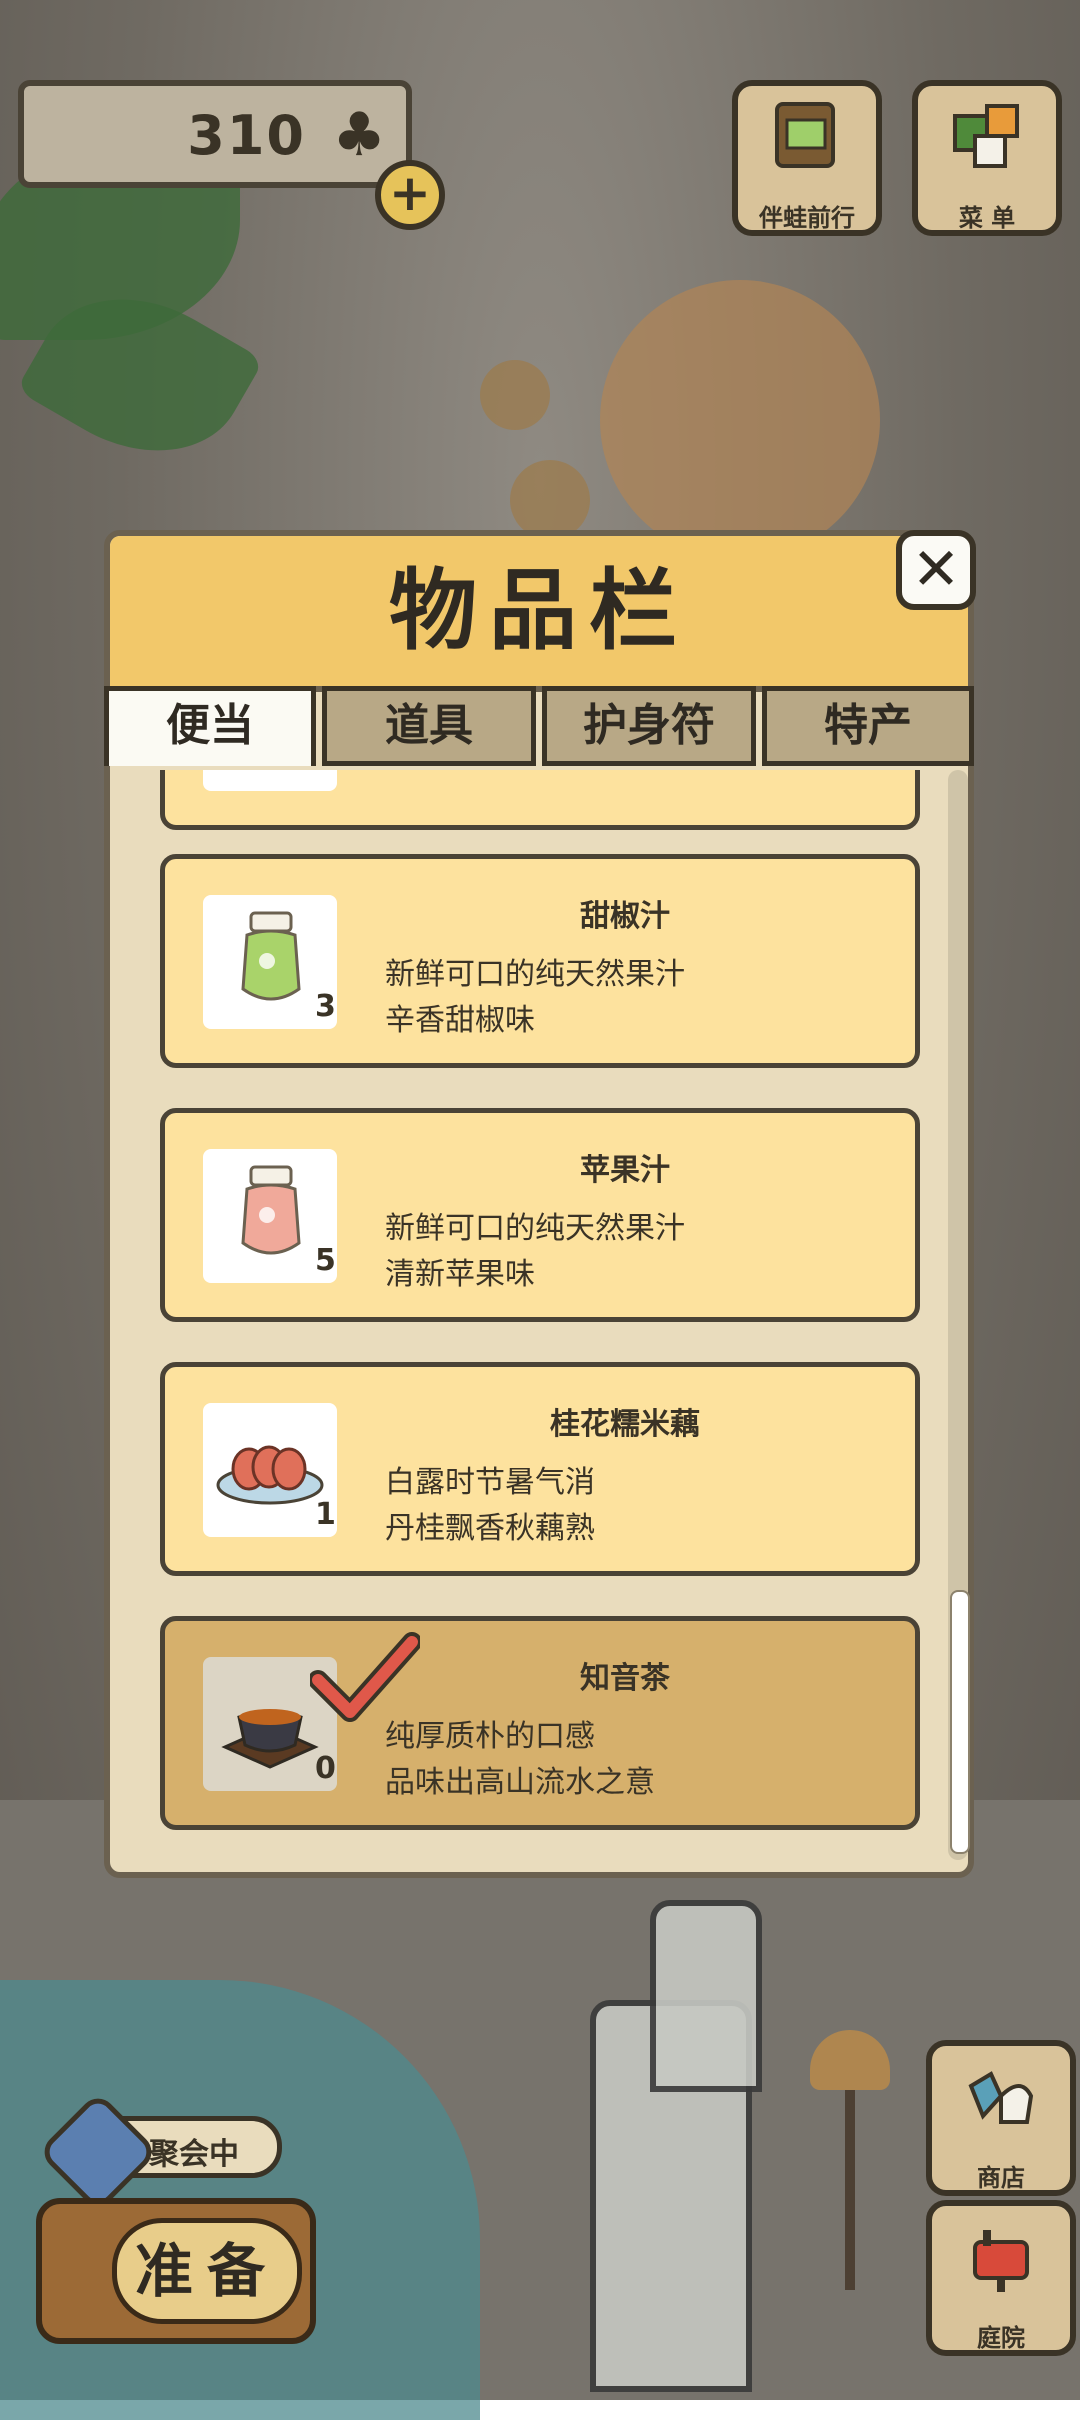 The height and width of the screenshot is (2420, 1080). Describe the element at coordinates (1001, 2338) in the screenshot. I see `yard-button-label: 庭院` at that location.